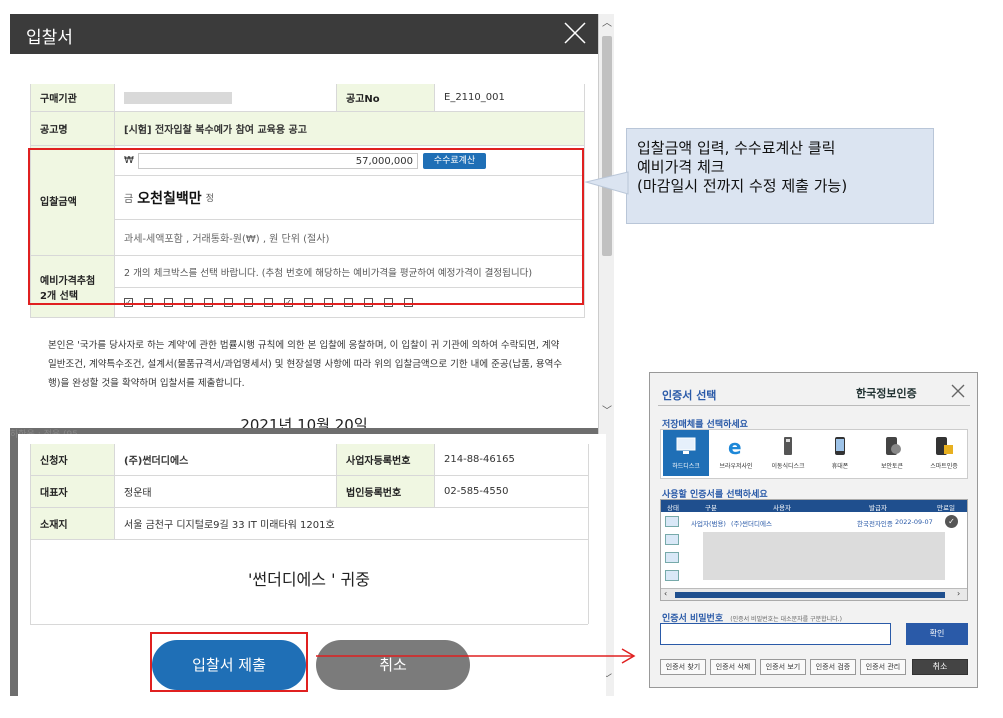 Image resolution: width=1003 pixels, height=718 pixels. Describe the element at coordinates (742, 186) in the screenshot. I see `callout-line3: (마감일시 전까지 수정 제출 가능)` at that location.